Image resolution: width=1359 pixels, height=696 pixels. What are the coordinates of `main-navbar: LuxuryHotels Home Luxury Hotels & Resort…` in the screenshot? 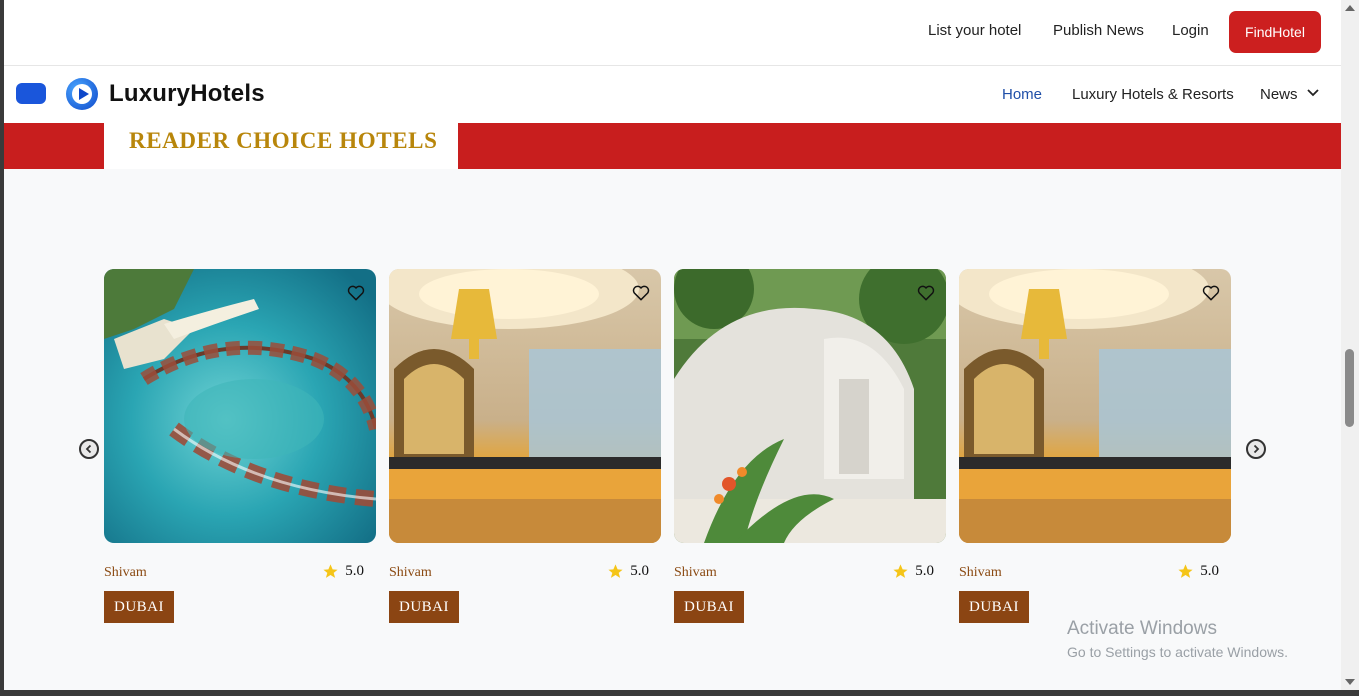 It's located at (672, 94).